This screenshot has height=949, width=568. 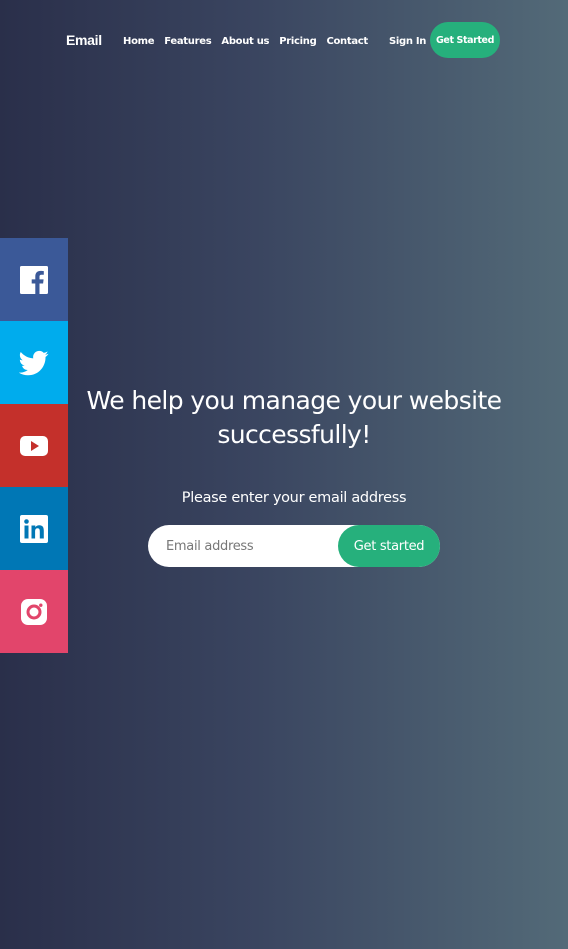 What do you see at coordinates (465, 40) in the screenshot?
I see `get-started-button: Get Started` at bounding box center [465, 40].